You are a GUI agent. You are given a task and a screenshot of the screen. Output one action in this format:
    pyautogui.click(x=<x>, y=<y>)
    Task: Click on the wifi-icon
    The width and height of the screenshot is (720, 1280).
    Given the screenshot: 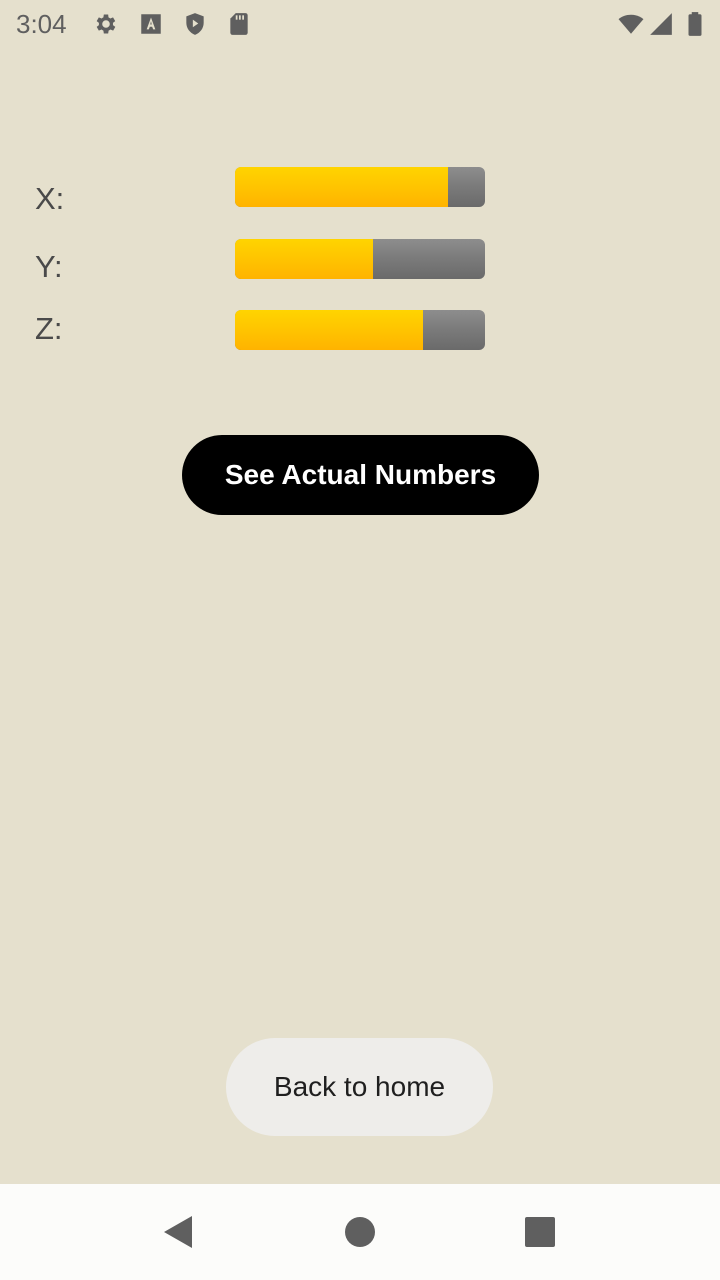 What is the action you would take?
    pyautogui.click(x=631, y=24)
    